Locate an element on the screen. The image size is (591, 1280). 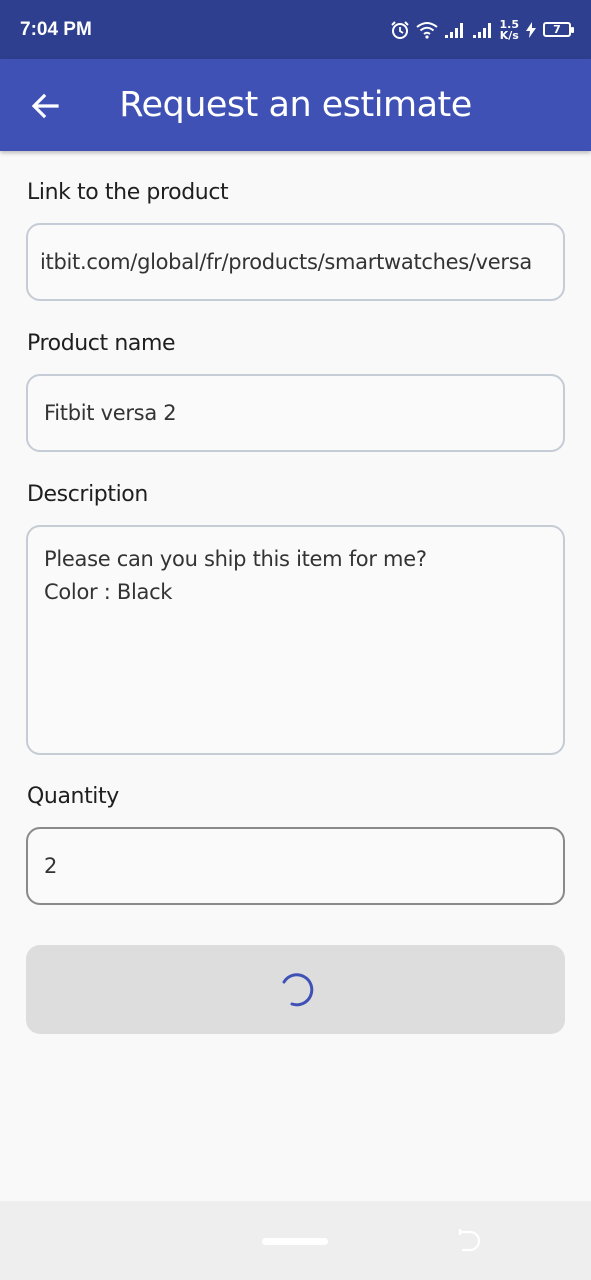
home-gesture-pill is located at coordinates (295, 1241).